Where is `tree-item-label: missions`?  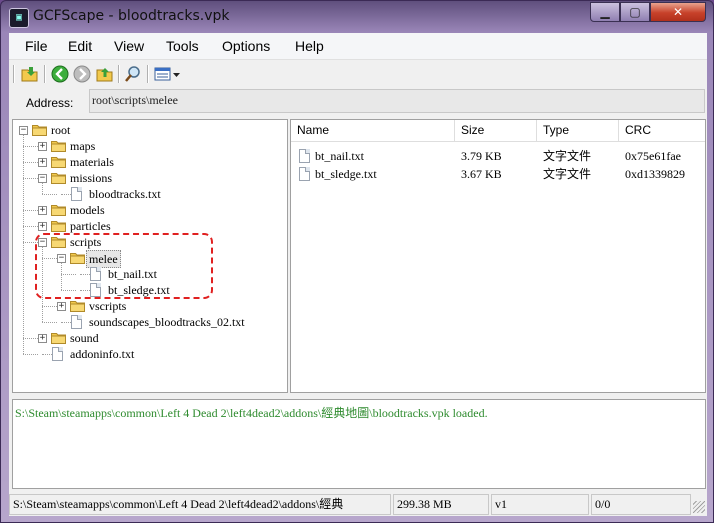 tree-item-label: missions is located at coordinates (91, 178).